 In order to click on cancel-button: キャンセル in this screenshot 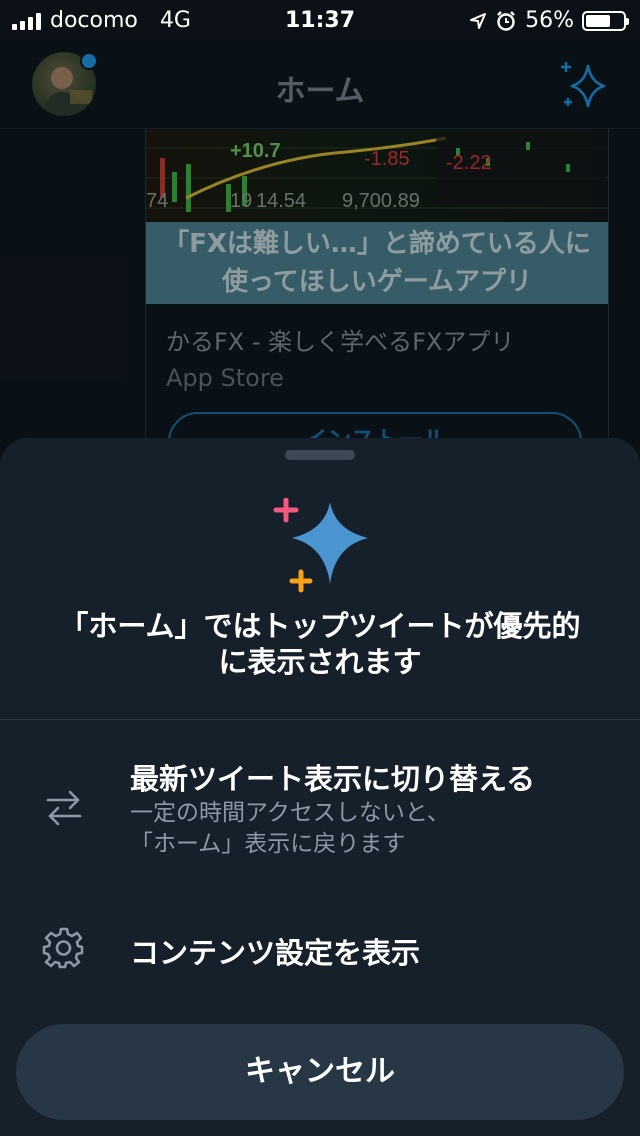, I will do `click(320, 1072)`.